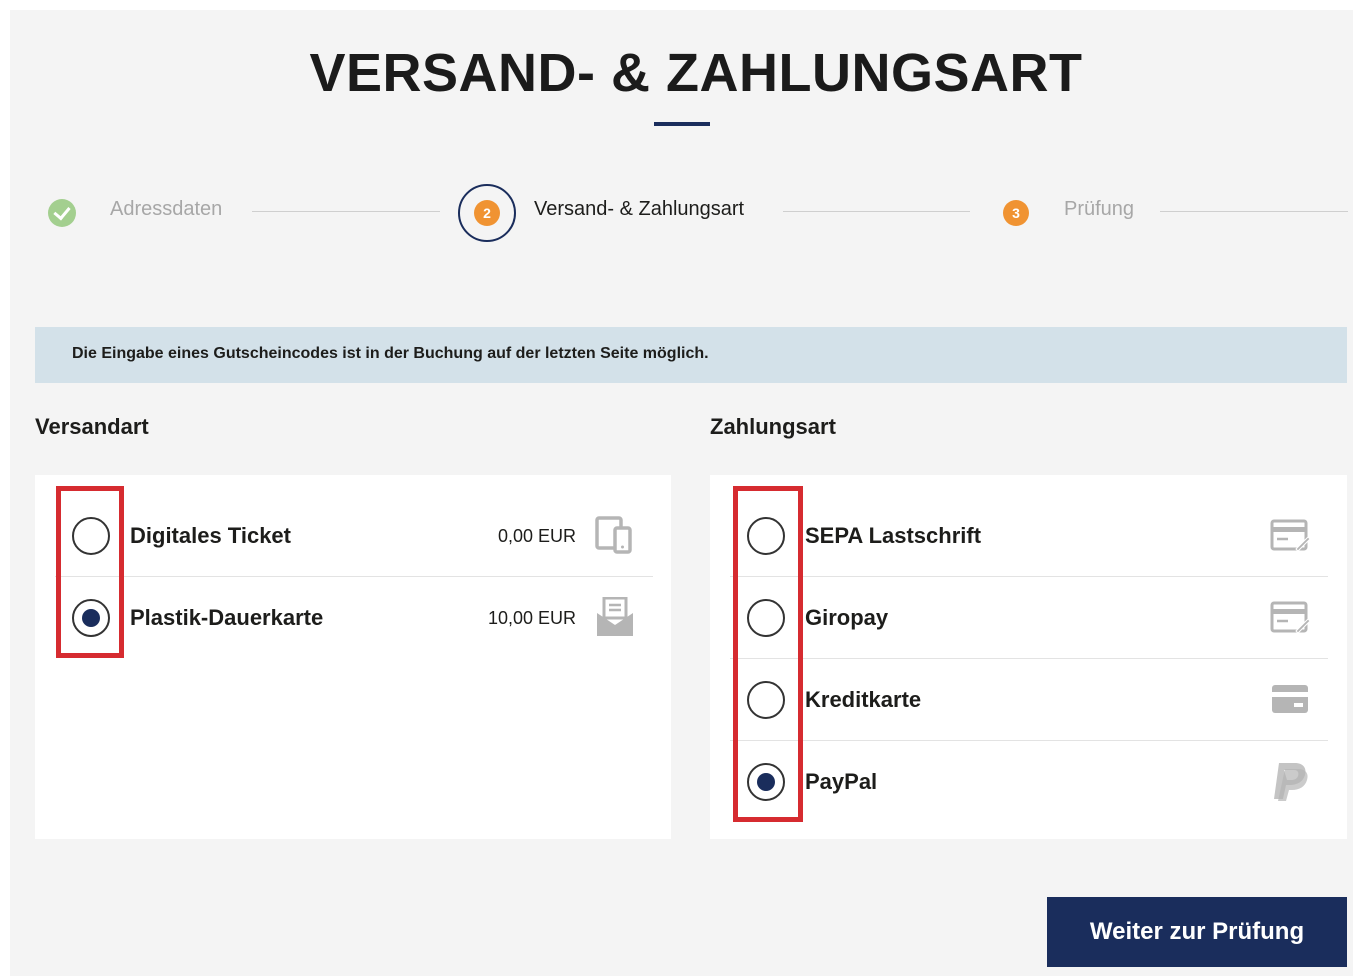  What do you see at coordinates (893, 535) in the screenshot?
I see `payment-option-label: SEPA Lastschrift` at bounding box center [893, 535].